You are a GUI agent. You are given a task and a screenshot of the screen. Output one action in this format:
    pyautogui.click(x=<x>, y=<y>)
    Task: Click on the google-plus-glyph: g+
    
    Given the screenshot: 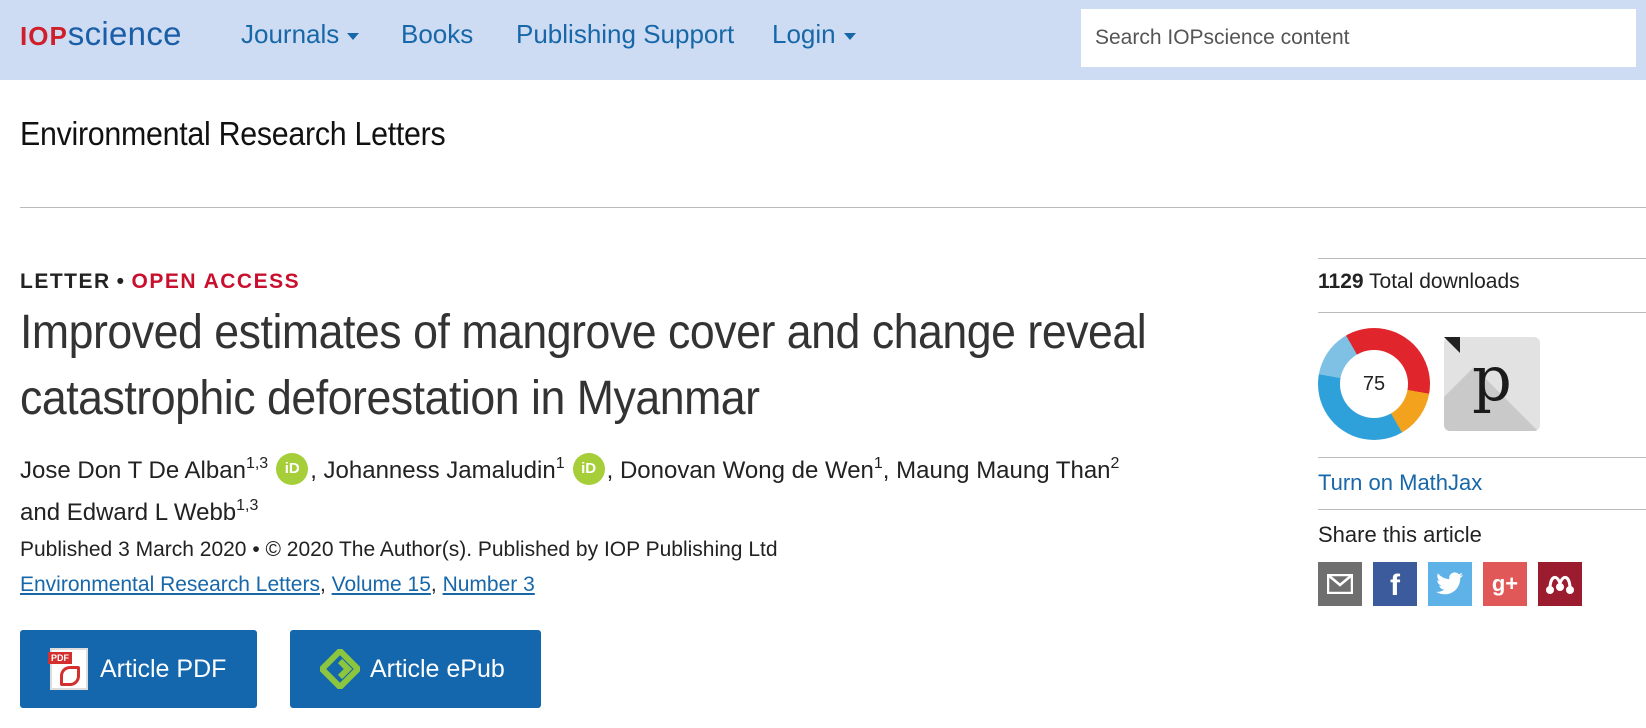 What is the action you would take?
    pyautogui.click(x=1505, y=583)
    